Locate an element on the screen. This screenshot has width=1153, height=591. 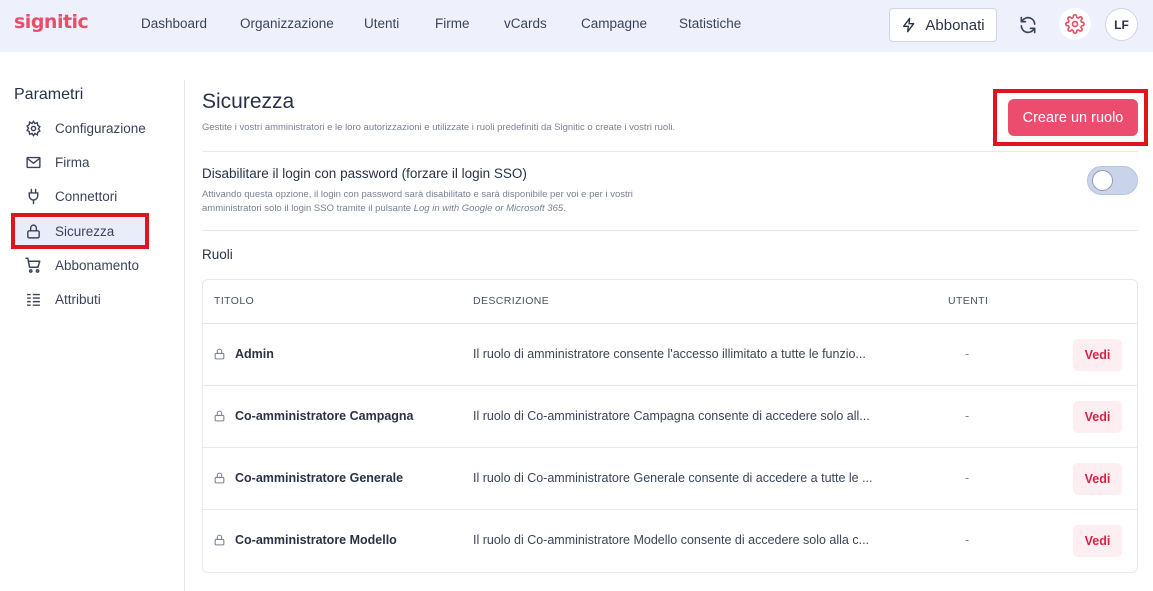
create-role-button: Creare un ruolo is located at coordinates (1073, 117).